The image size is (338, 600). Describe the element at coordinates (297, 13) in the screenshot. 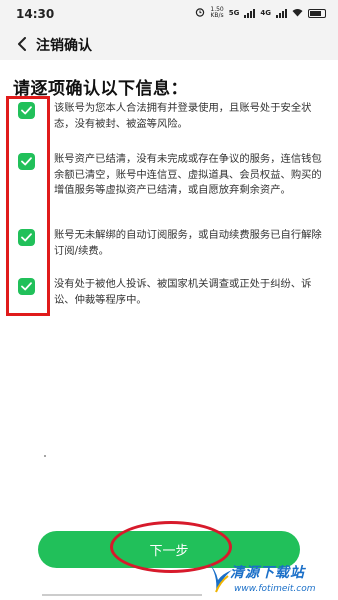

I see `wifi-icon` at that location.